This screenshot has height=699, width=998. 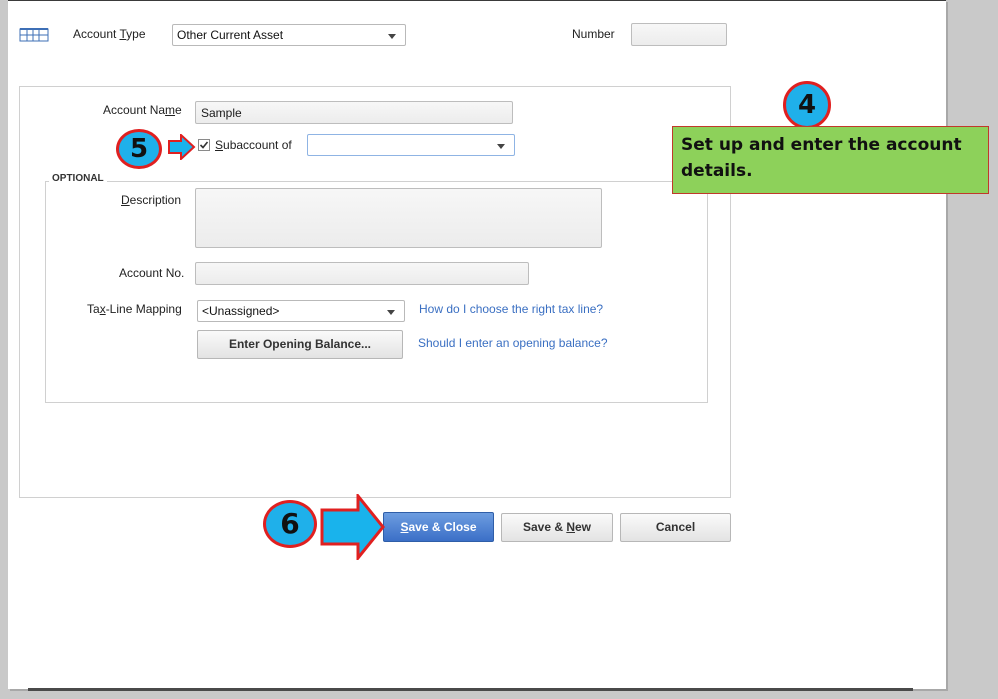 What do you see at coordinates (152, 273) in the screenshot?
I see `account-no-label: Account No.` at bounding box center [152, 273].